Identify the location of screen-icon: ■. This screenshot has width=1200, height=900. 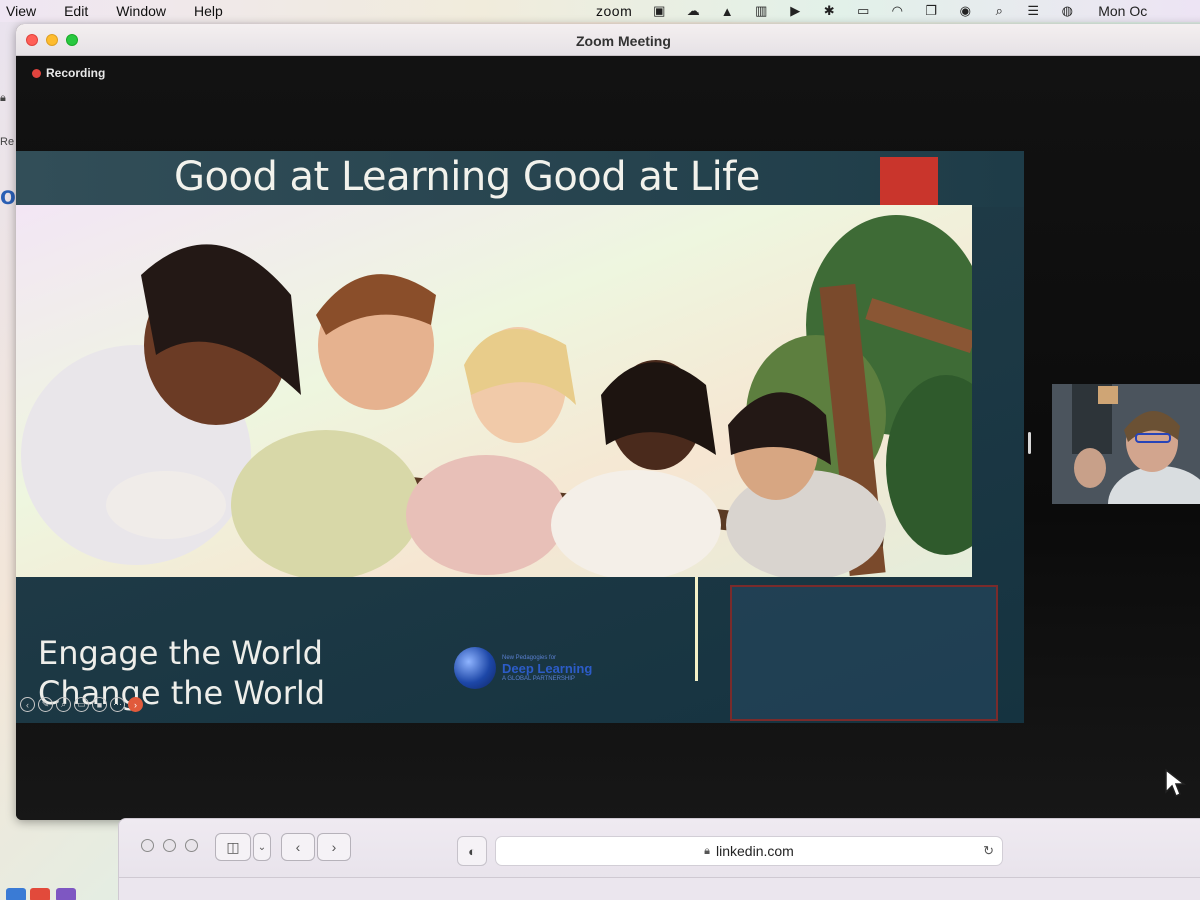
(99, 704).